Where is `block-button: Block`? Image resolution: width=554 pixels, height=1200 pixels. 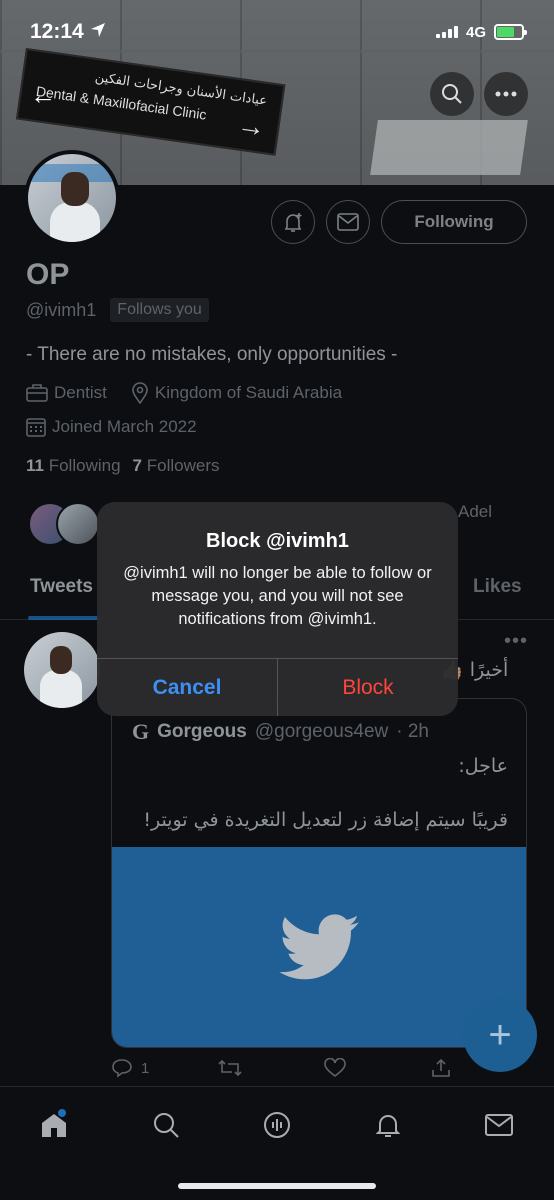
block-button: Block is located at coordinates (368, 687).